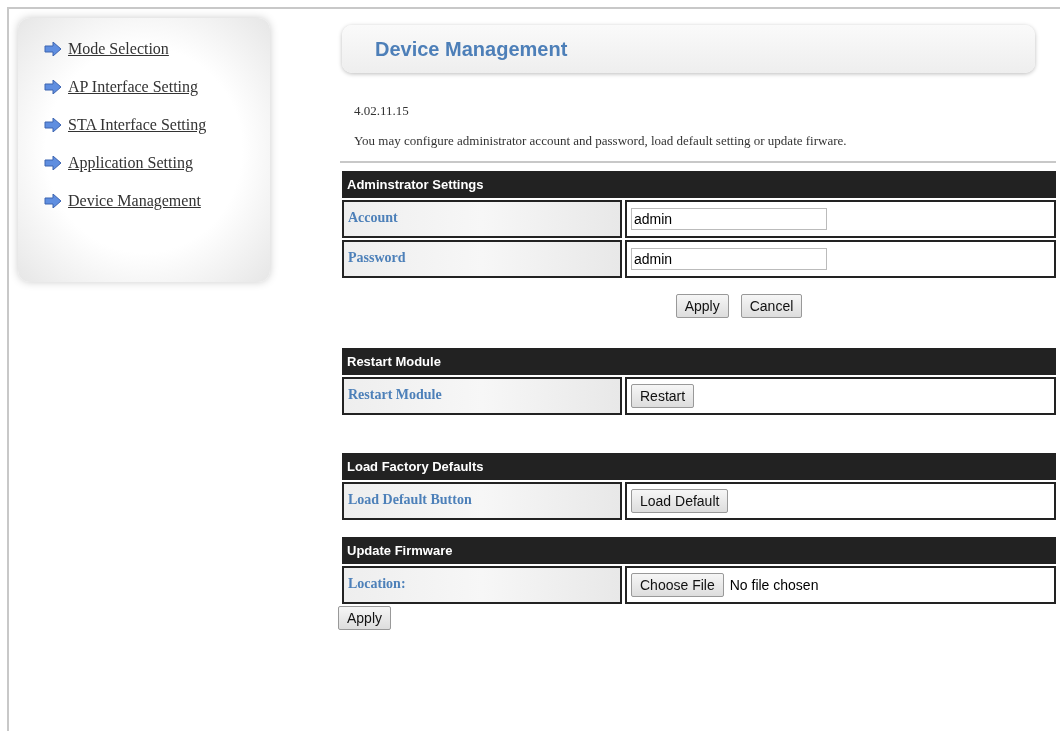  What do you see at coordinates (774, 585) in the screenshot?
I see `file-status: No file chosen` at bounding box center [774, 585].